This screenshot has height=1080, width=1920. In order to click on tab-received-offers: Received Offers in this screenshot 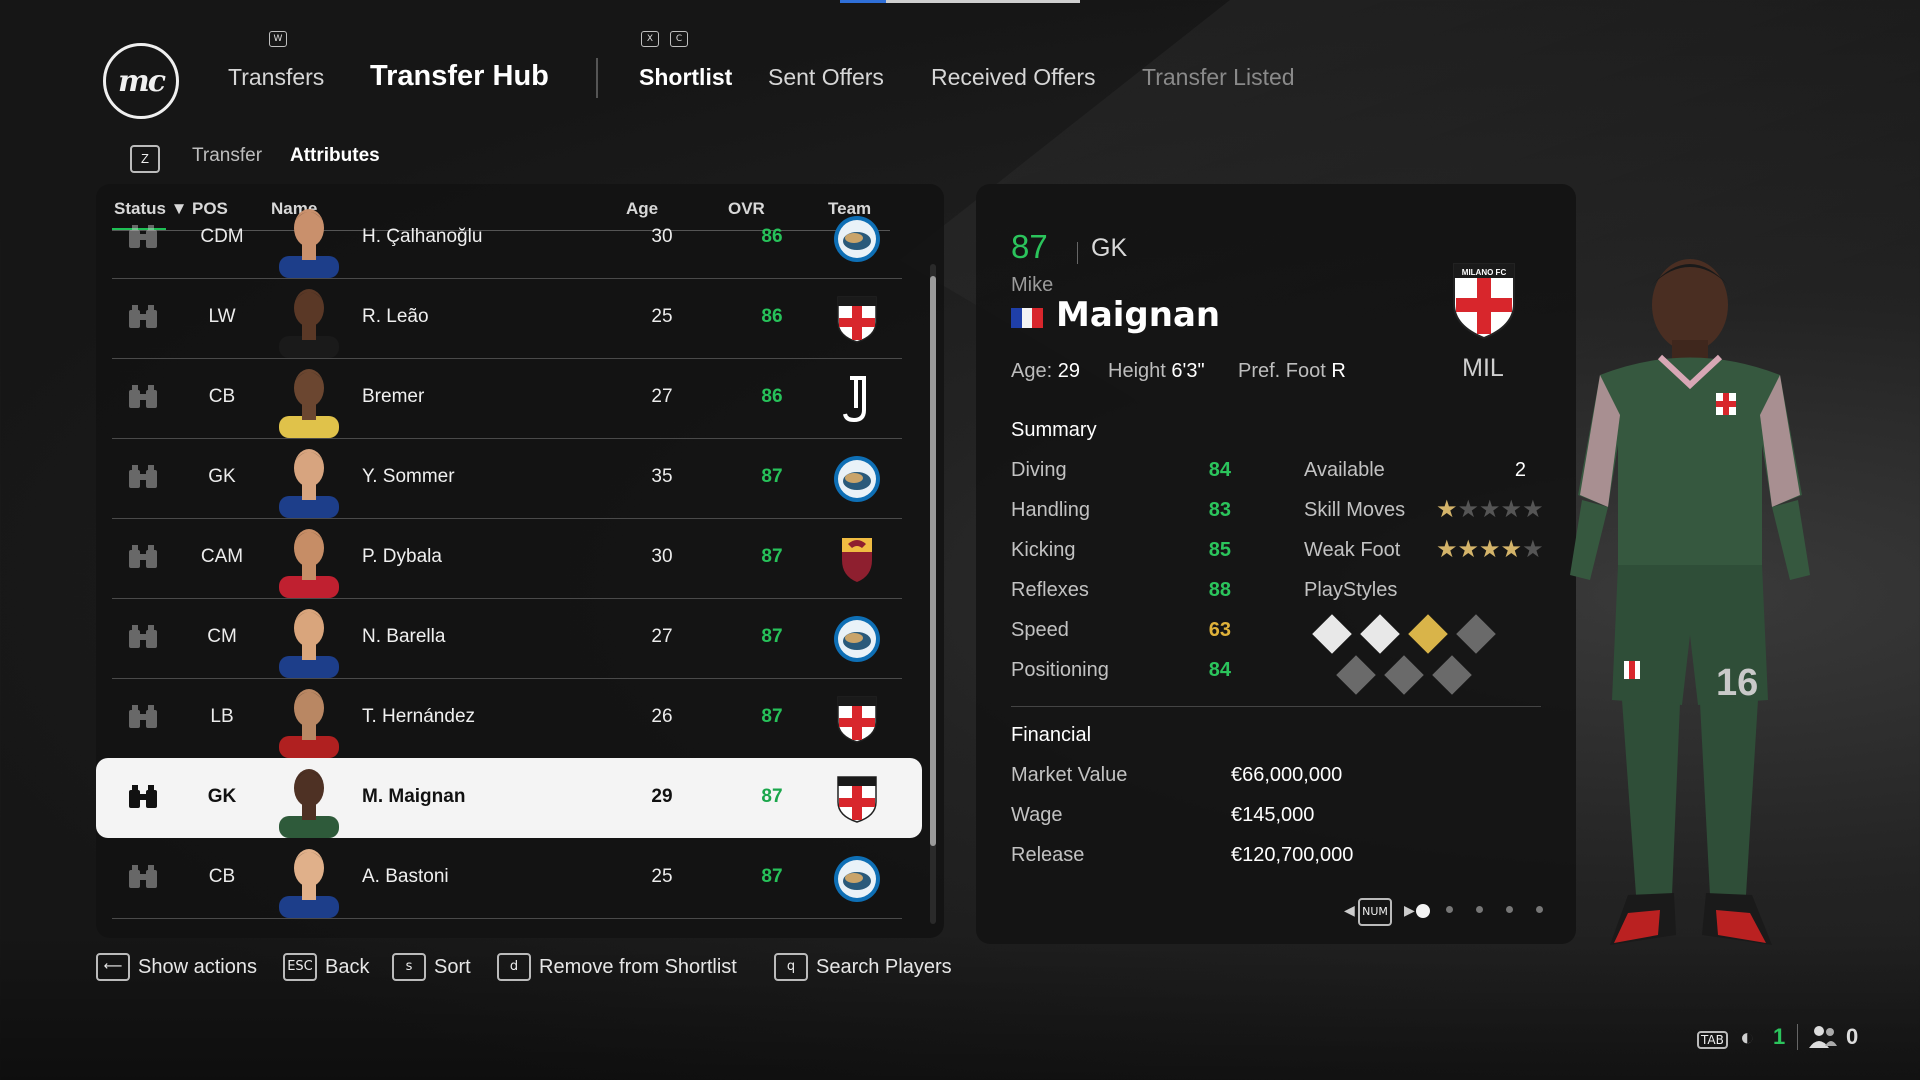, I will do `click(1013, 77)`.